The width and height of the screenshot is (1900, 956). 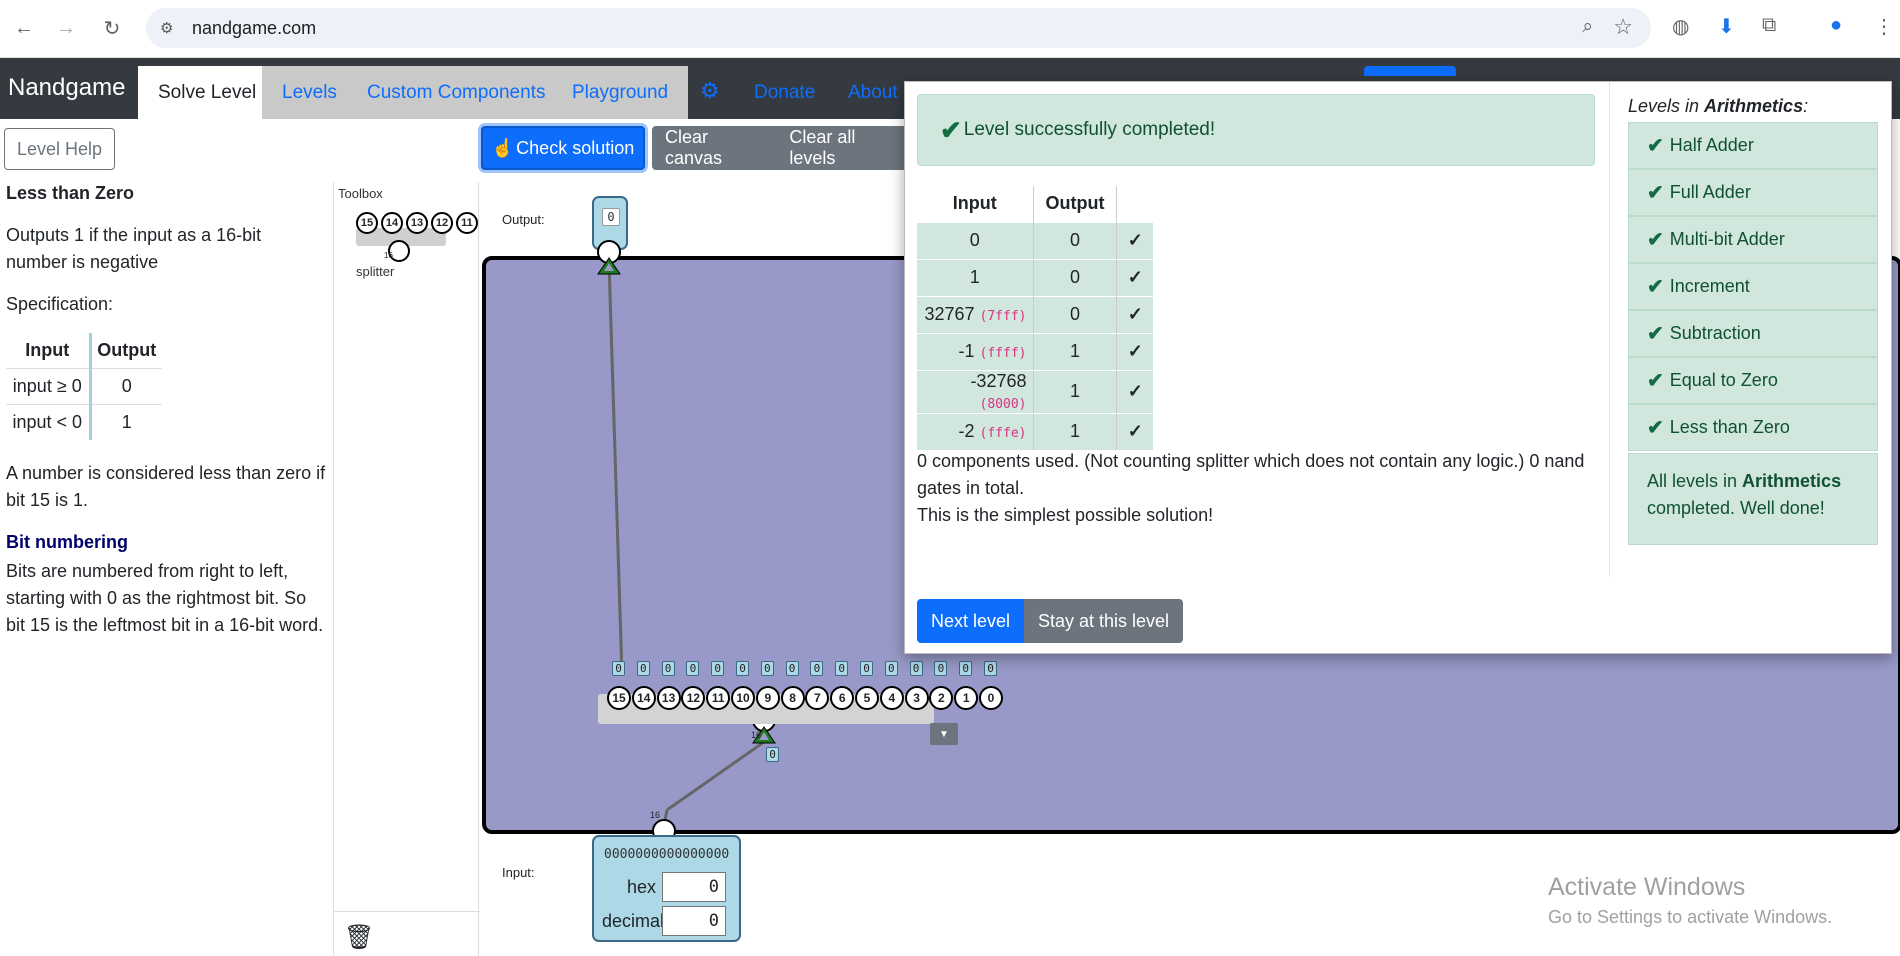 I want to click on thumbs-up-icon: ☝, so click(x=503, y=147).